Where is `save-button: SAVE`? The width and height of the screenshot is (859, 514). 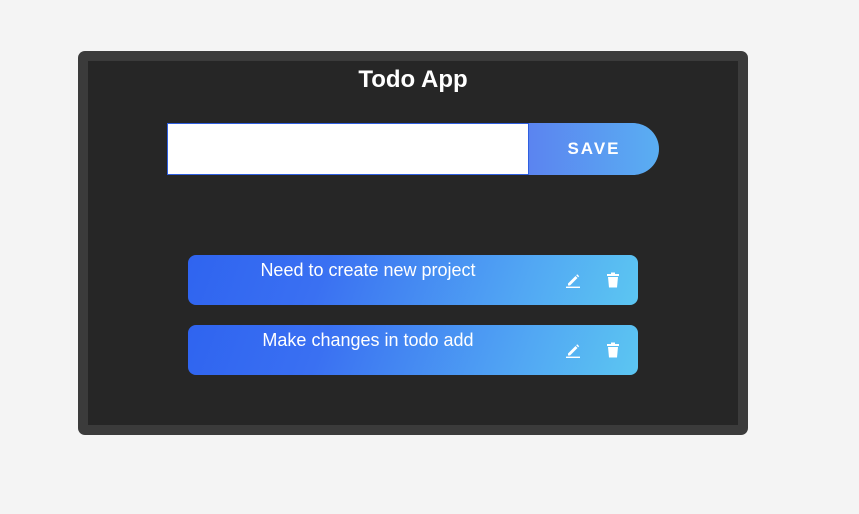 save-button: SAVE is located at coordinates (594, 149).